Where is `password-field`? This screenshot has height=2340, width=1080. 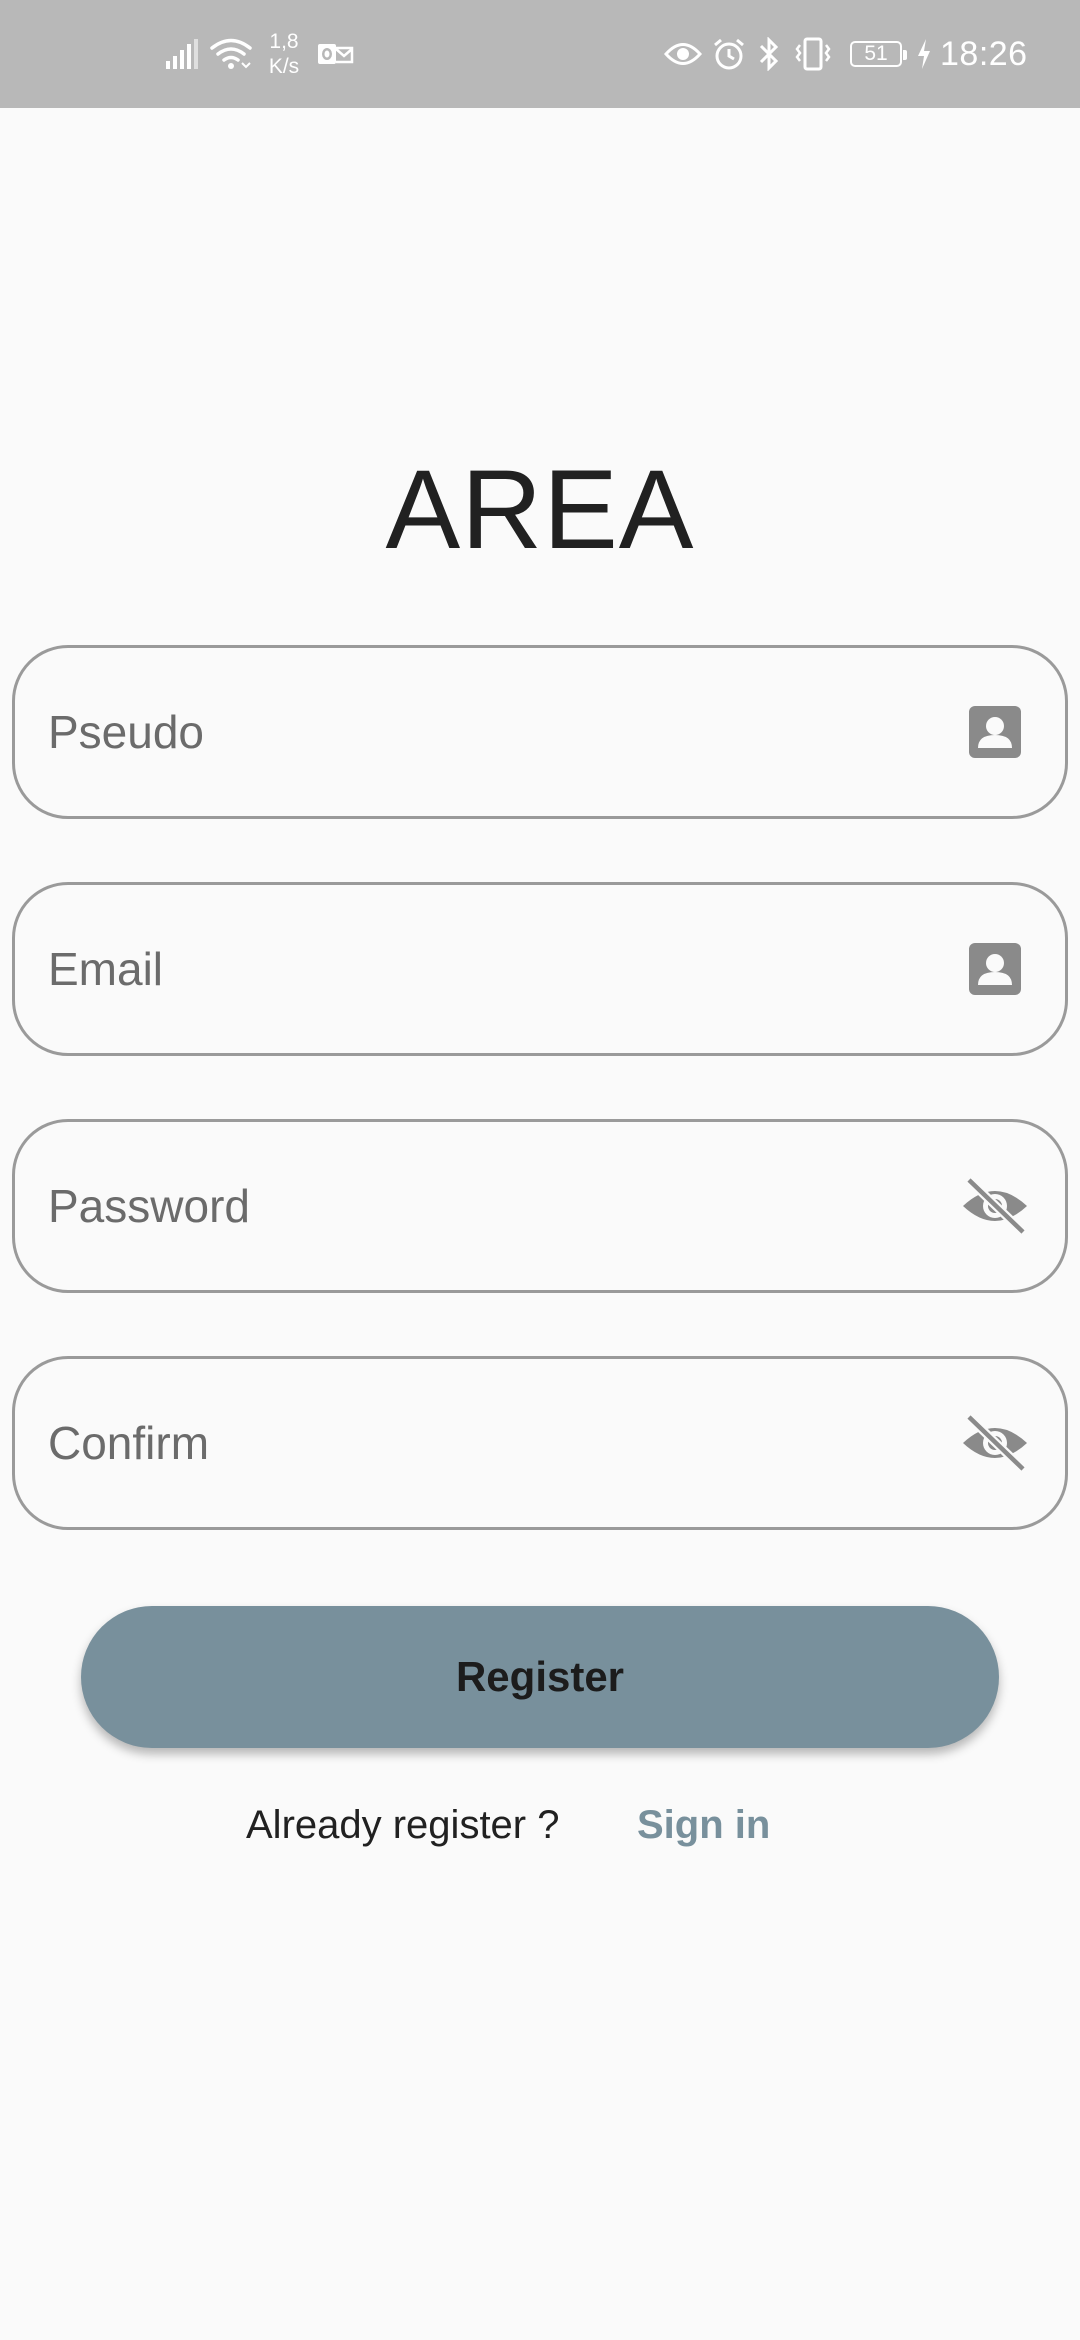 password-field is located at coordinates (540, 1206).